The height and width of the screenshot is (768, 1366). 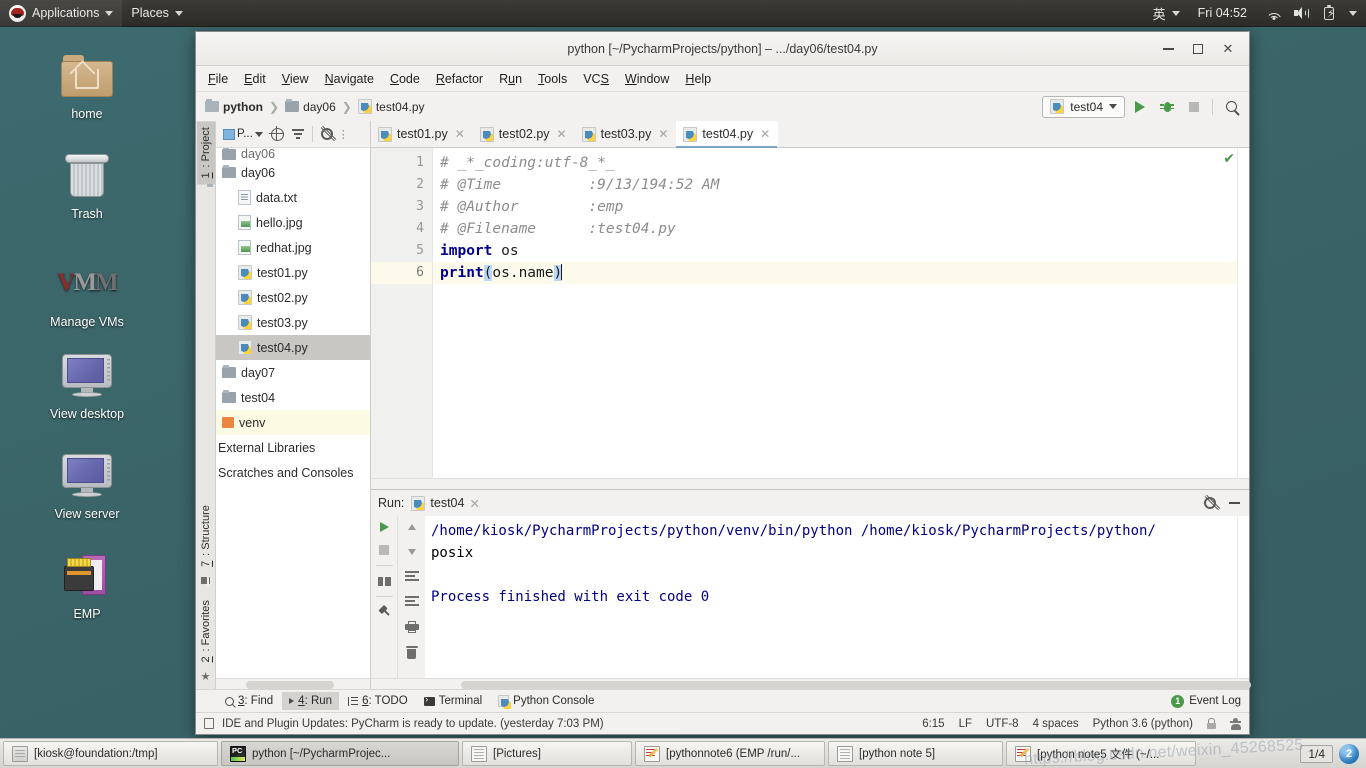 What do you see at coordinates (1215, 701) in the screenshot?
I see `event-log-label: Event Log` at bounding box center [1215, 701].